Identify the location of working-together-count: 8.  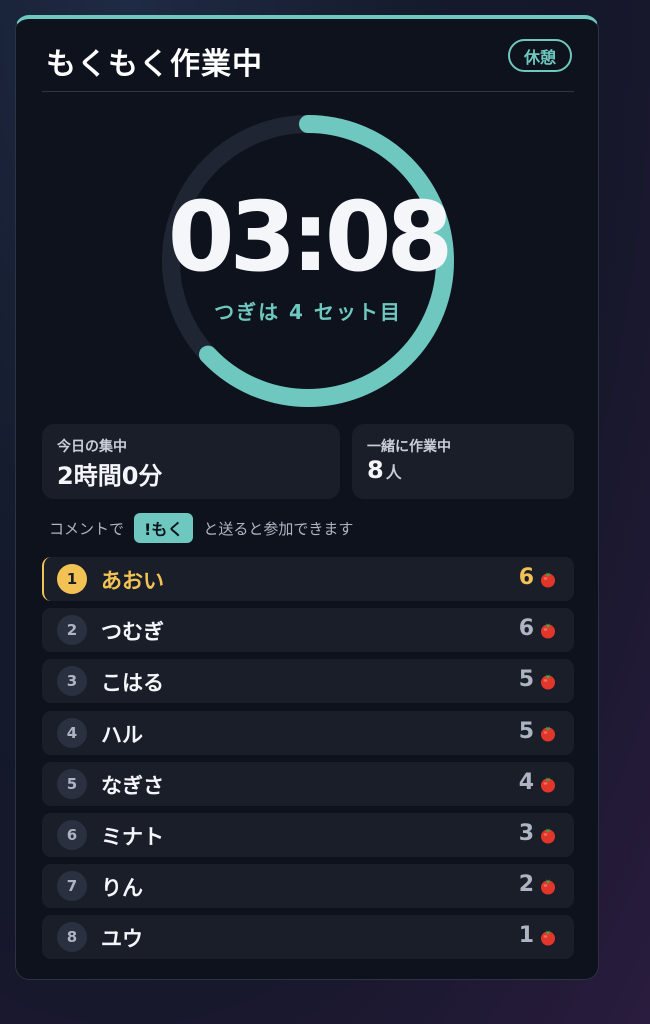
(375, 470).